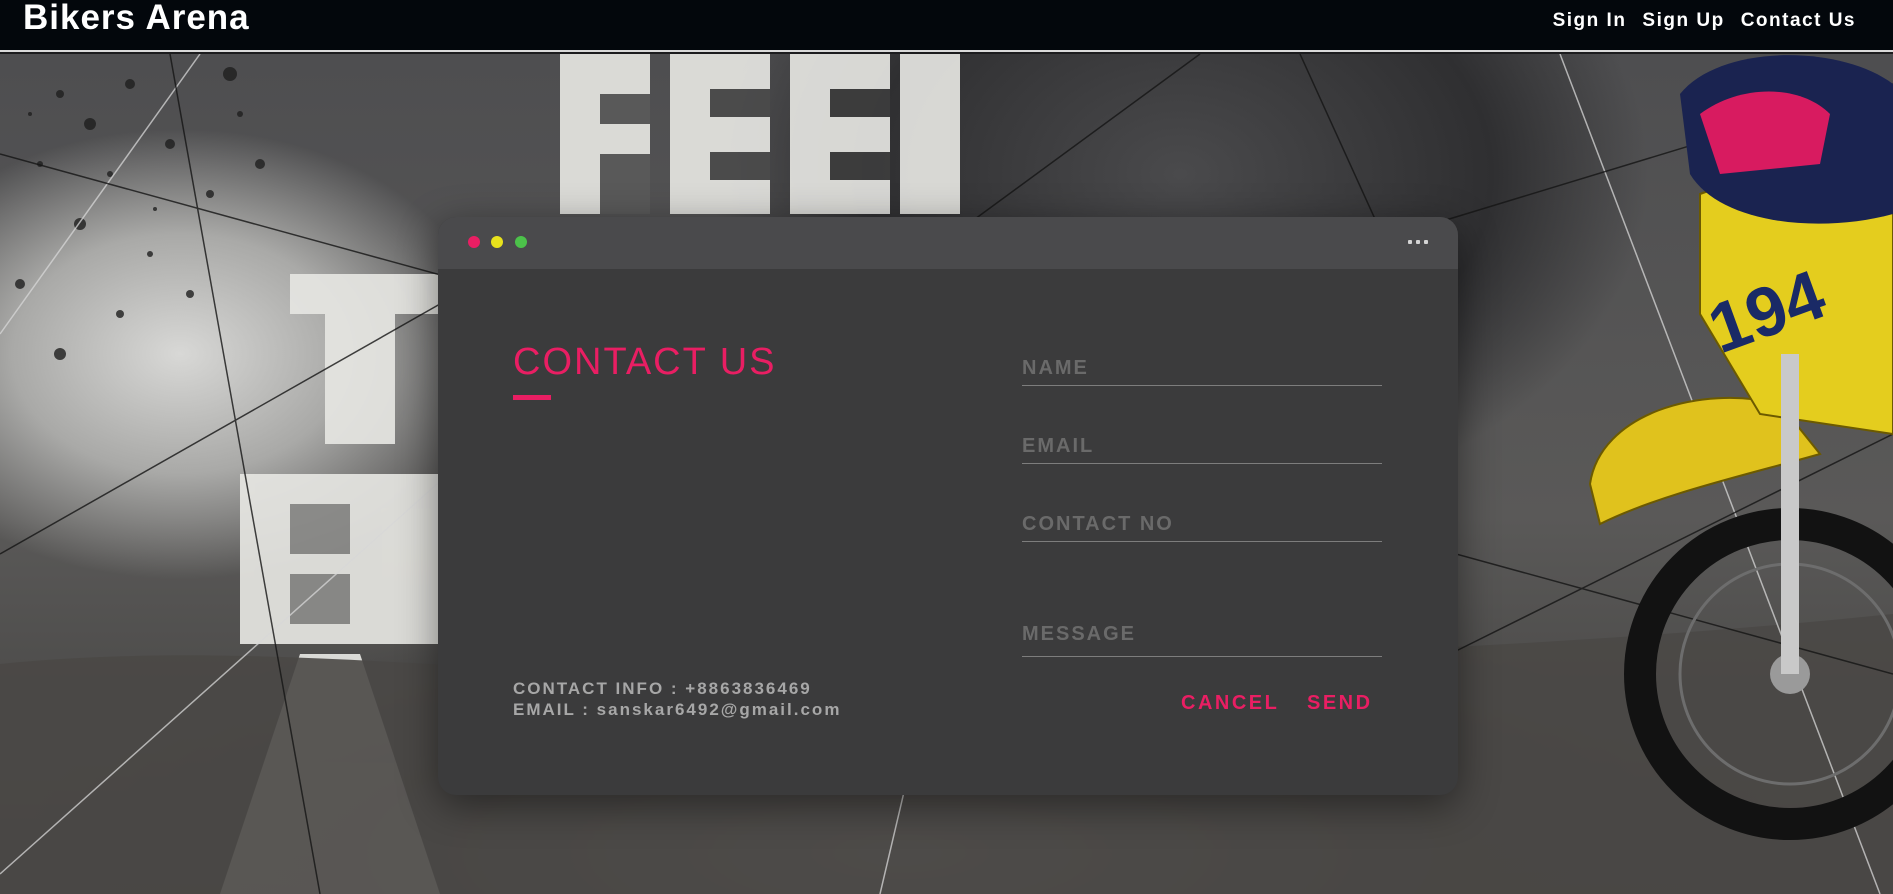  What do you see at coordinates (948, 243) in the screenshot?
I see `card-titlebar` at bounding box center [948, 243].